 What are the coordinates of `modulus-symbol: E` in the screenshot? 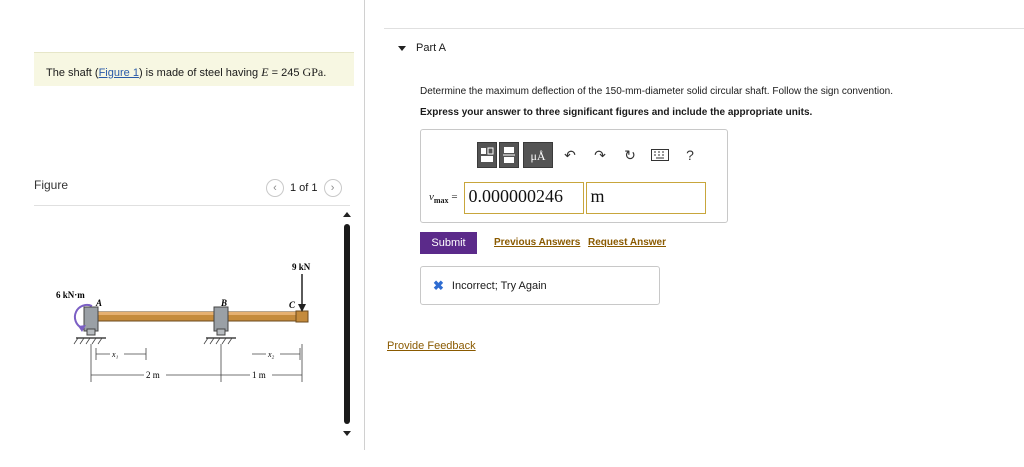 It's located at (265, 72).